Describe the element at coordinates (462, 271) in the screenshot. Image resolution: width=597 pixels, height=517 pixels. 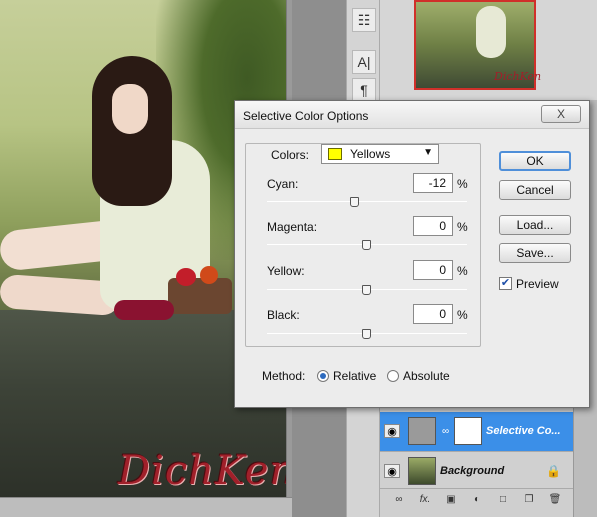
I see `yellow-unit: %` at that location.